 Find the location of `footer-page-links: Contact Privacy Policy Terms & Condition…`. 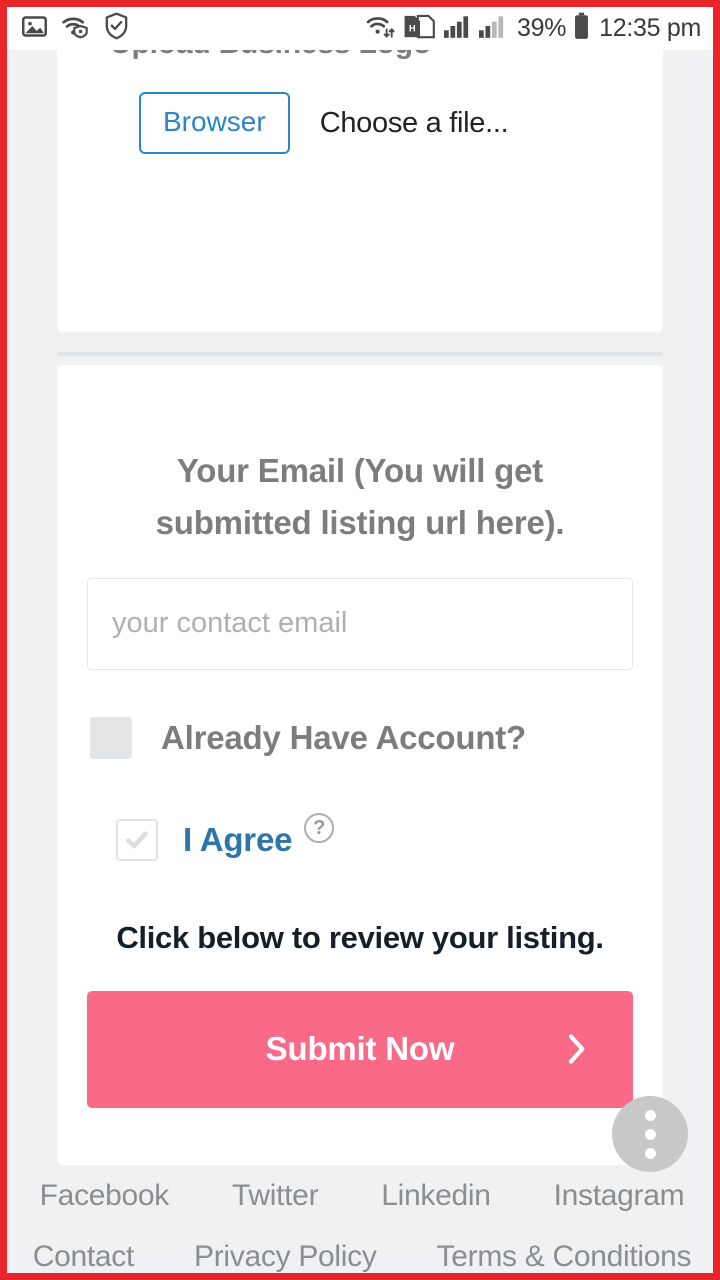

footer-page-links: Contact Privacy Policy Terms & Condition… is located at coordinates (360, 1256).